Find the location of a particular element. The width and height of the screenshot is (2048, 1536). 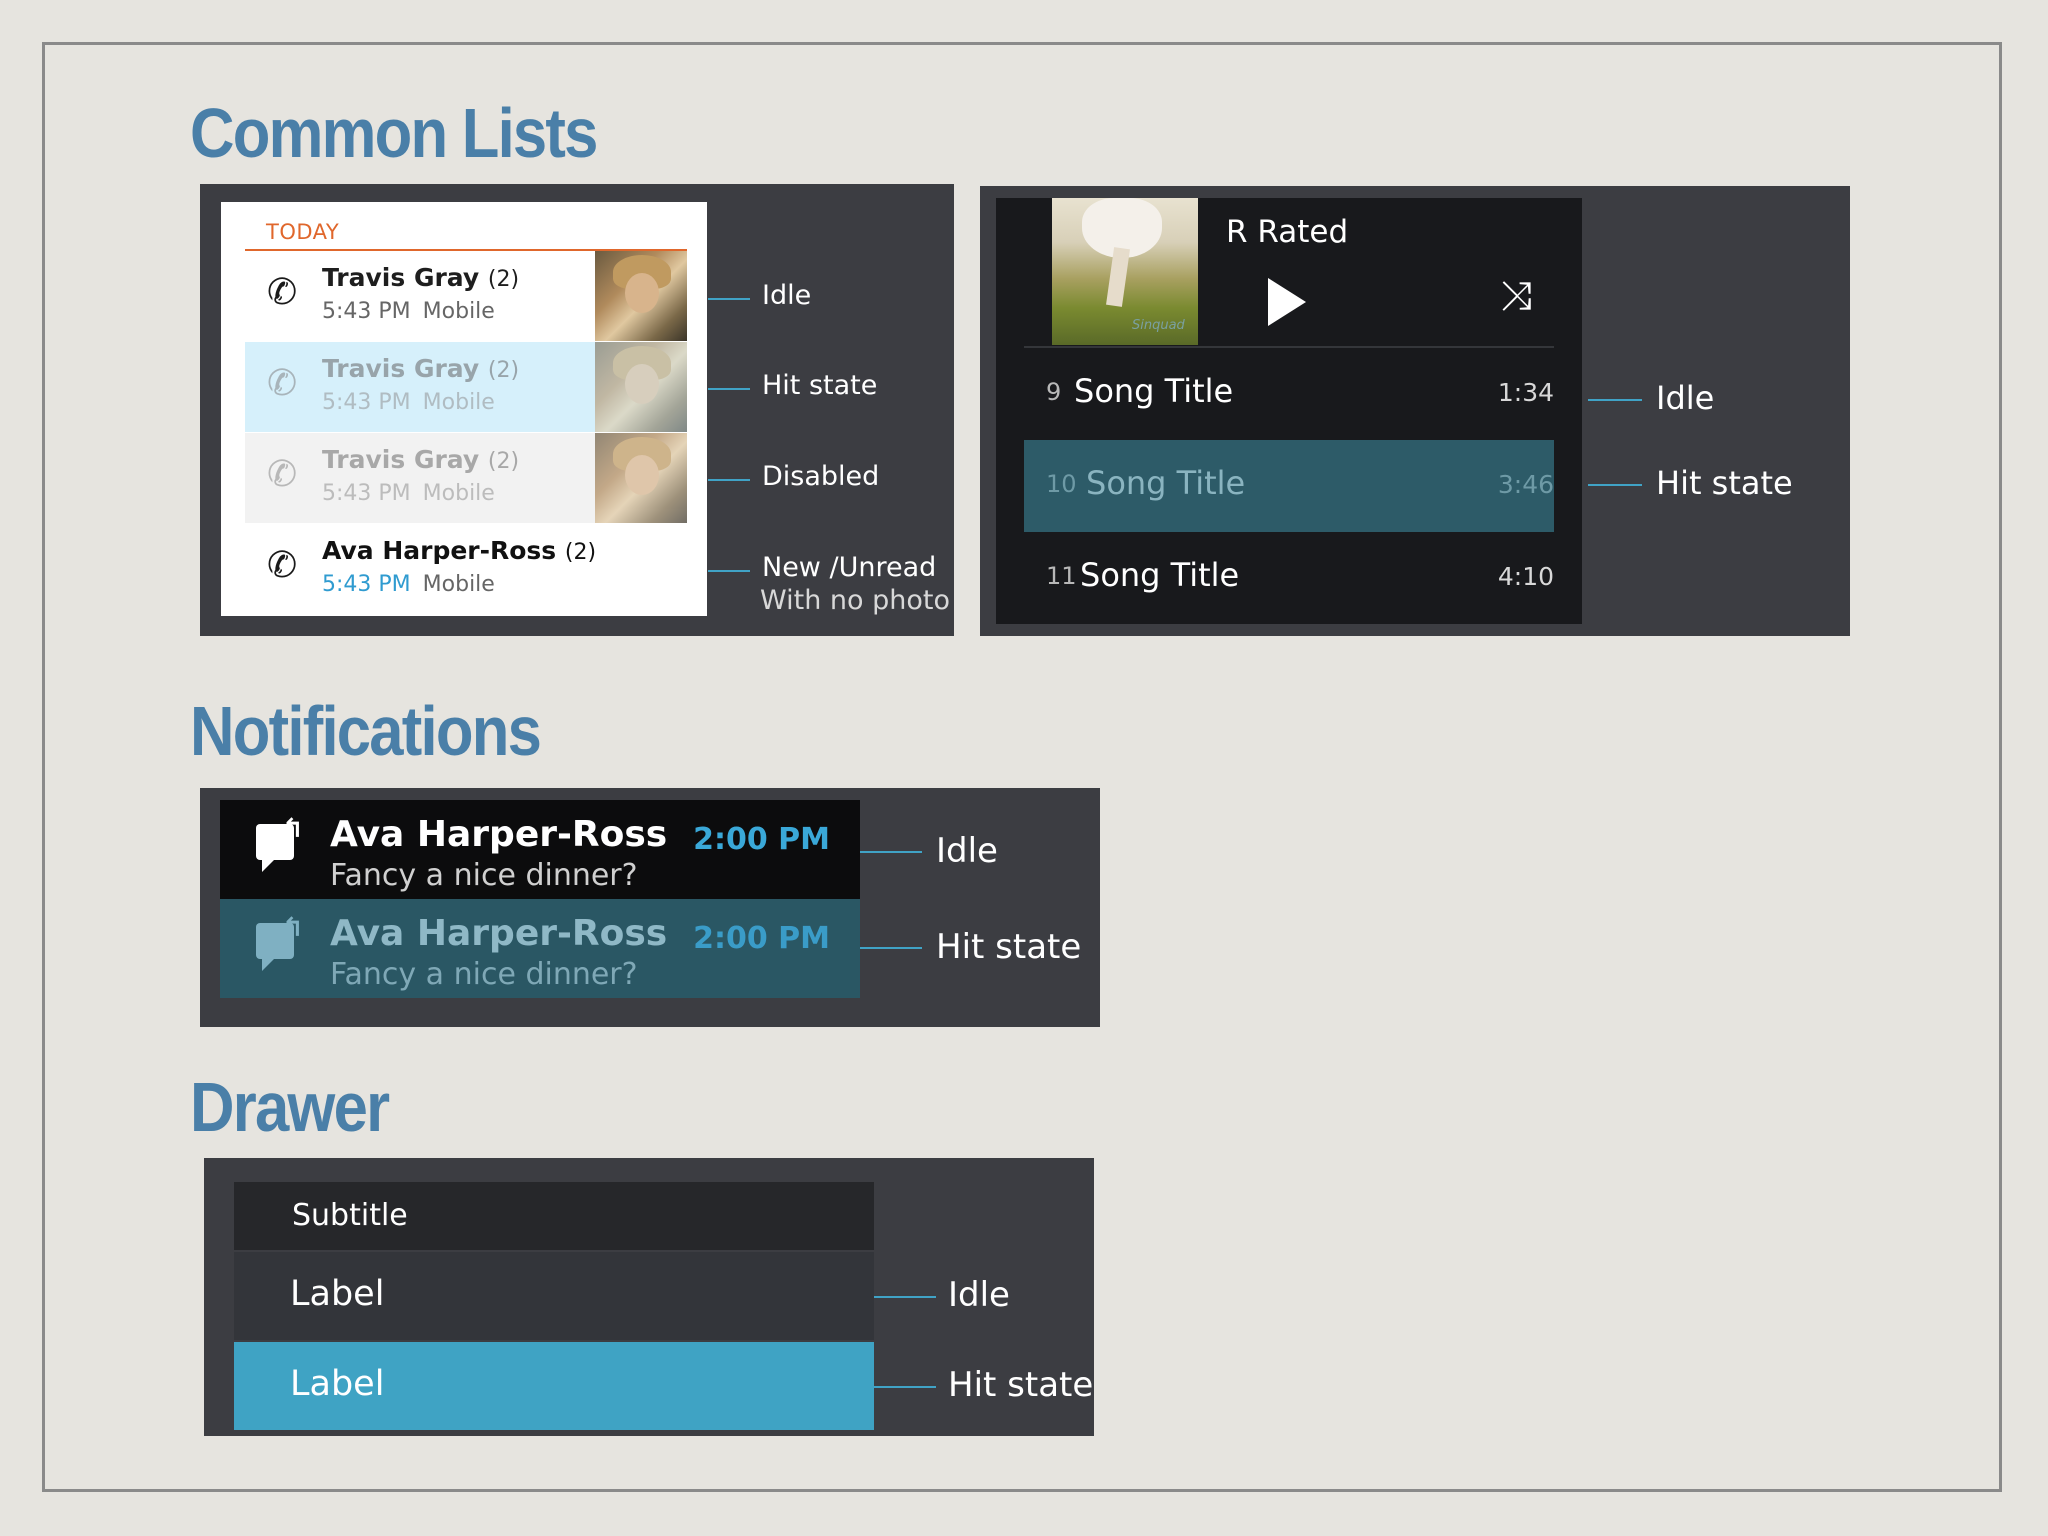

section-title-notifications: Notifications is located at coordinates (366, 731).